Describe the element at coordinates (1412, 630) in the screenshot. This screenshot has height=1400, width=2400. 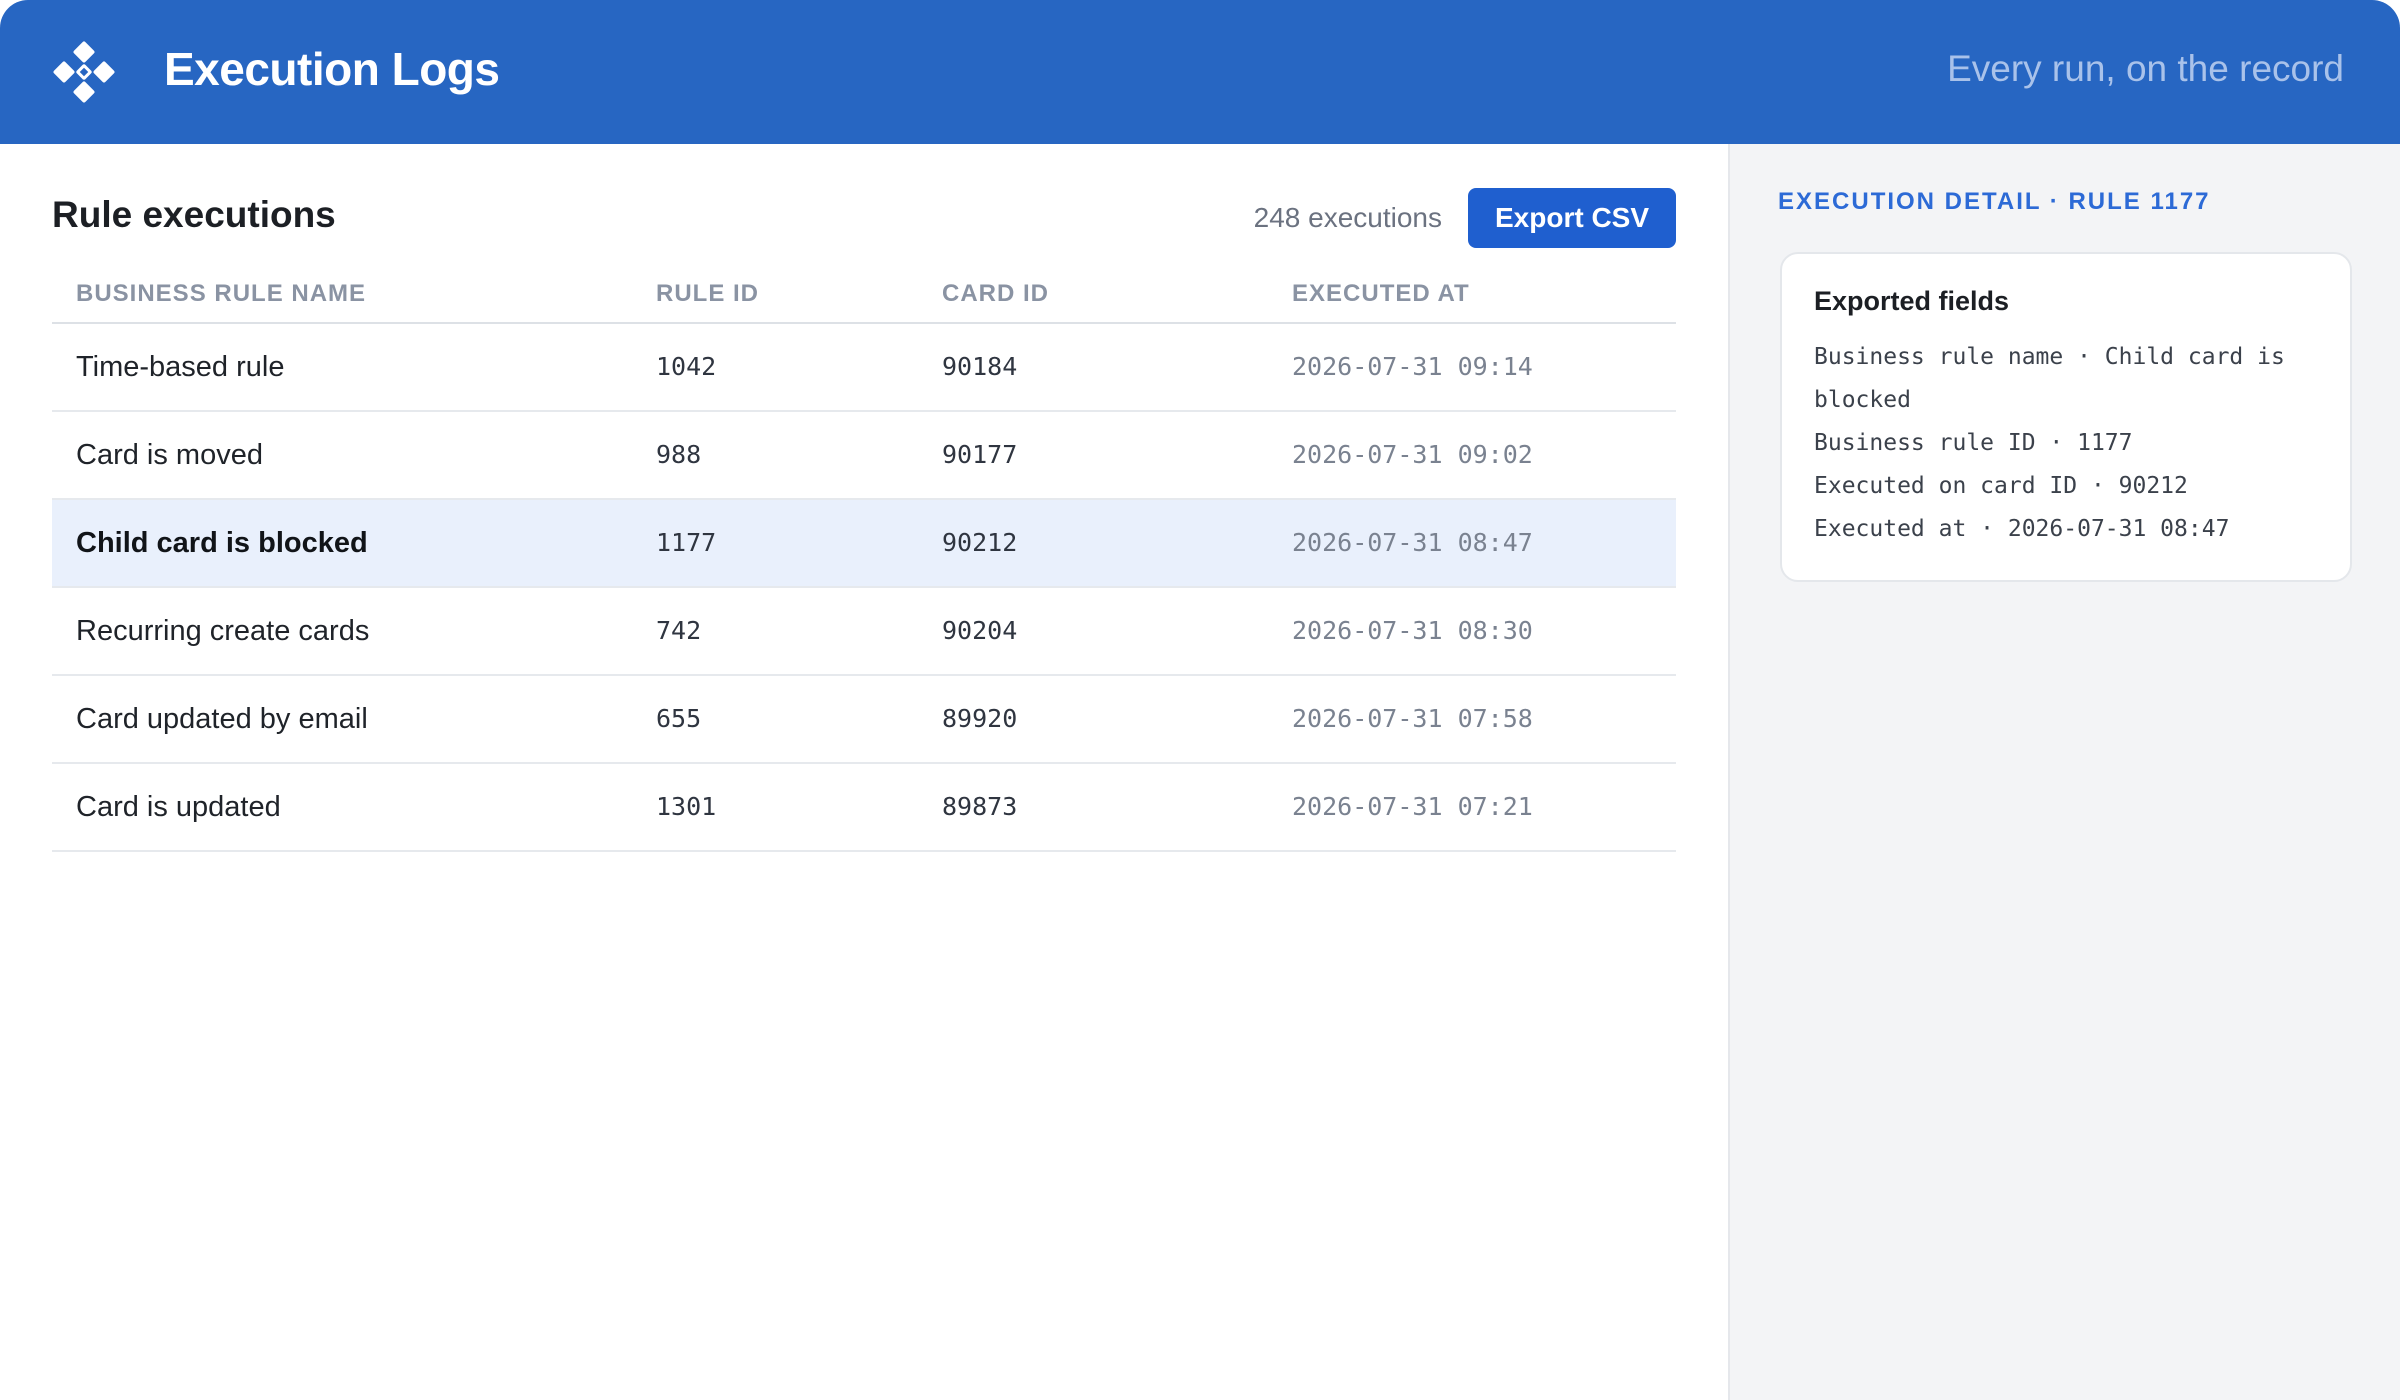
I see `executed-at-cell: 2026-07-31 08:30` at that location.